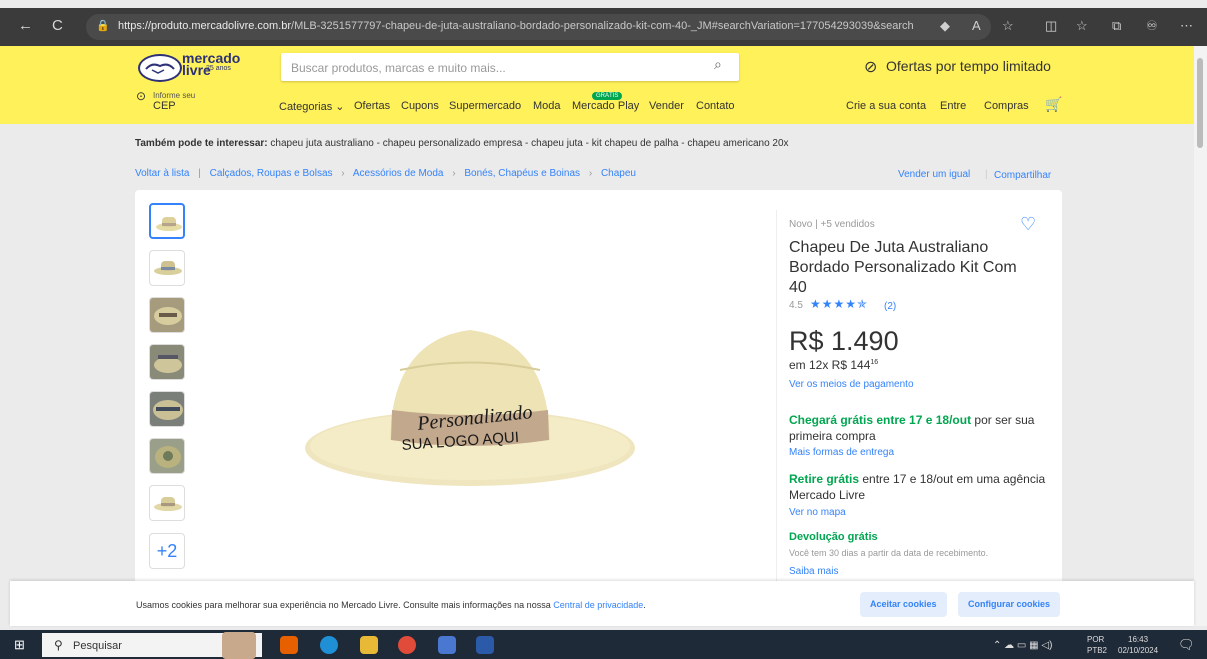  I want to click on nav-moda: Moda, so click(547, 106).